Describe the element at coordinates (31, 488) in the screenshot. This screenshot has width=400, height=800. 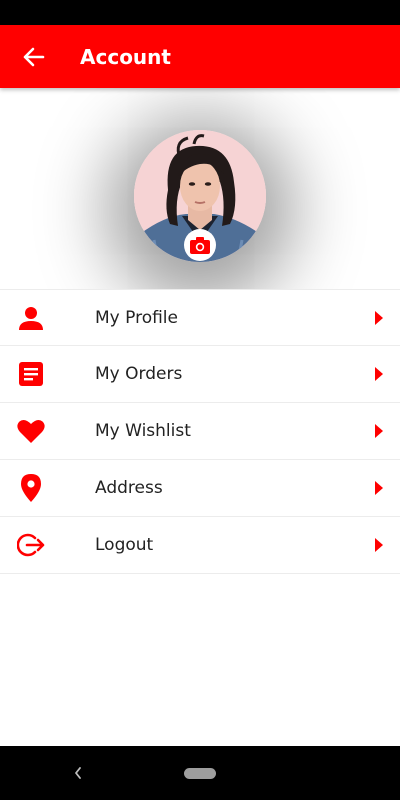
I see `location-pin-icon` at that location.